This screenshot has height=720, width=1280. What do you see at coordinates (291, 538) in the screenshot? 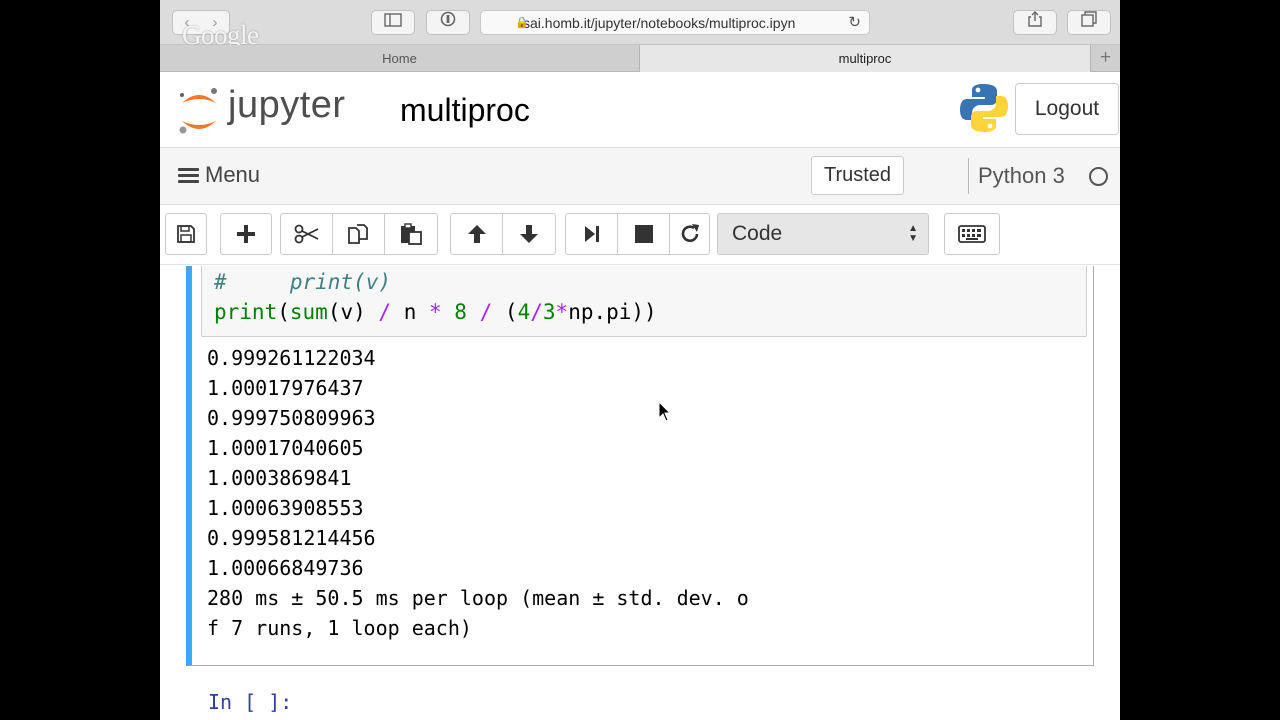
I see `output-line: 0.999581214456` at bounding box center [291, 538].